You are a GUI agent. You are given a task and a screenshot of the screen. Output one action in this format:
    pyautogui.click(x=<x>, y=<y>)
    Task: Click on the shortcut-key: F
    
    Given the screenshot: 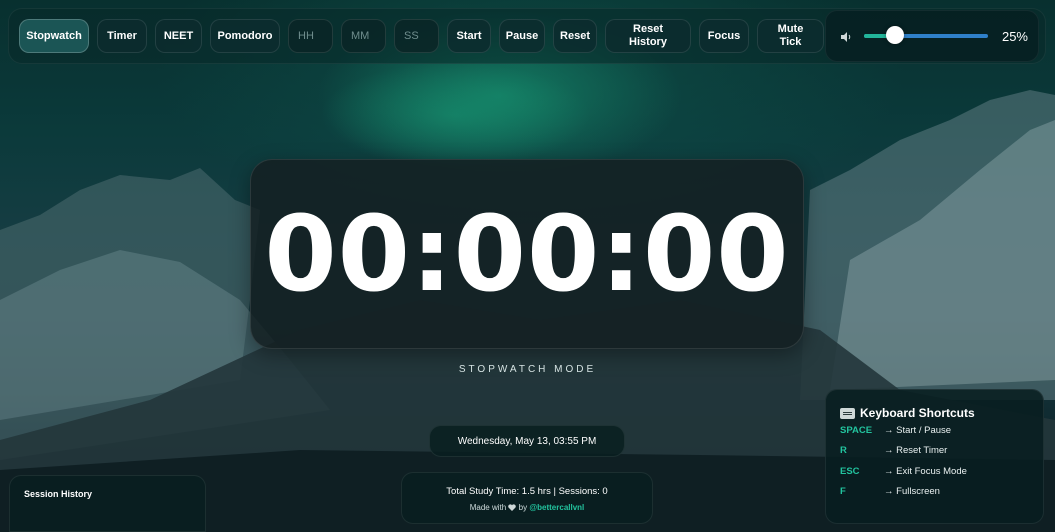 What is the action you would take?
    pyautogui.click(x=843, y=492)
    